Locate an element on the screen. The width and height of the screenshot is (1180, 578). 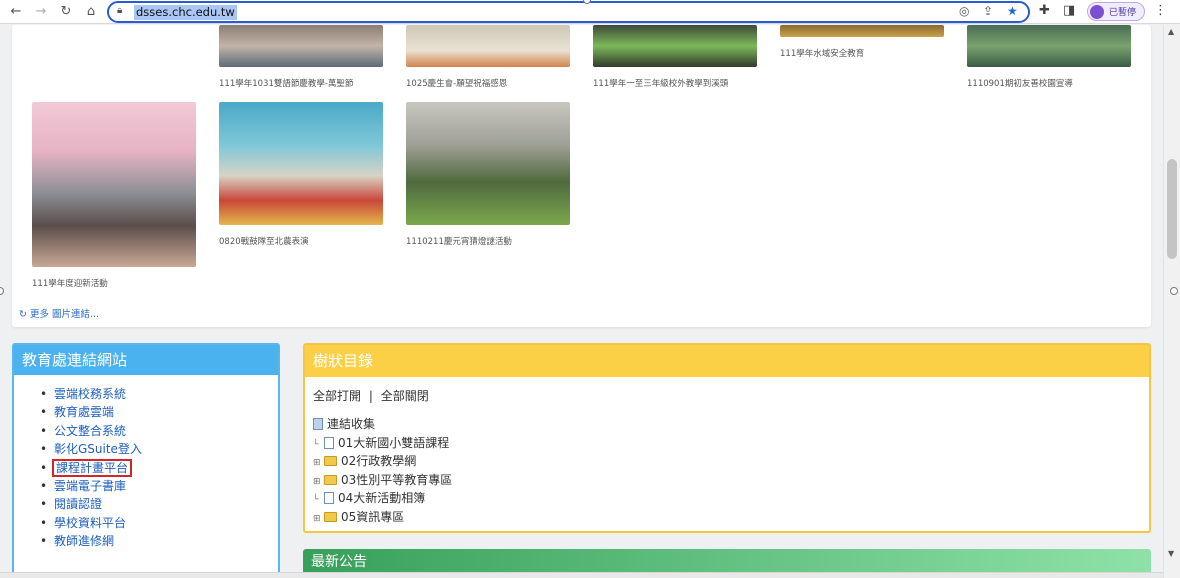
photo-caption: 111學年水域安全教育 is located at coordinates (822, 53).